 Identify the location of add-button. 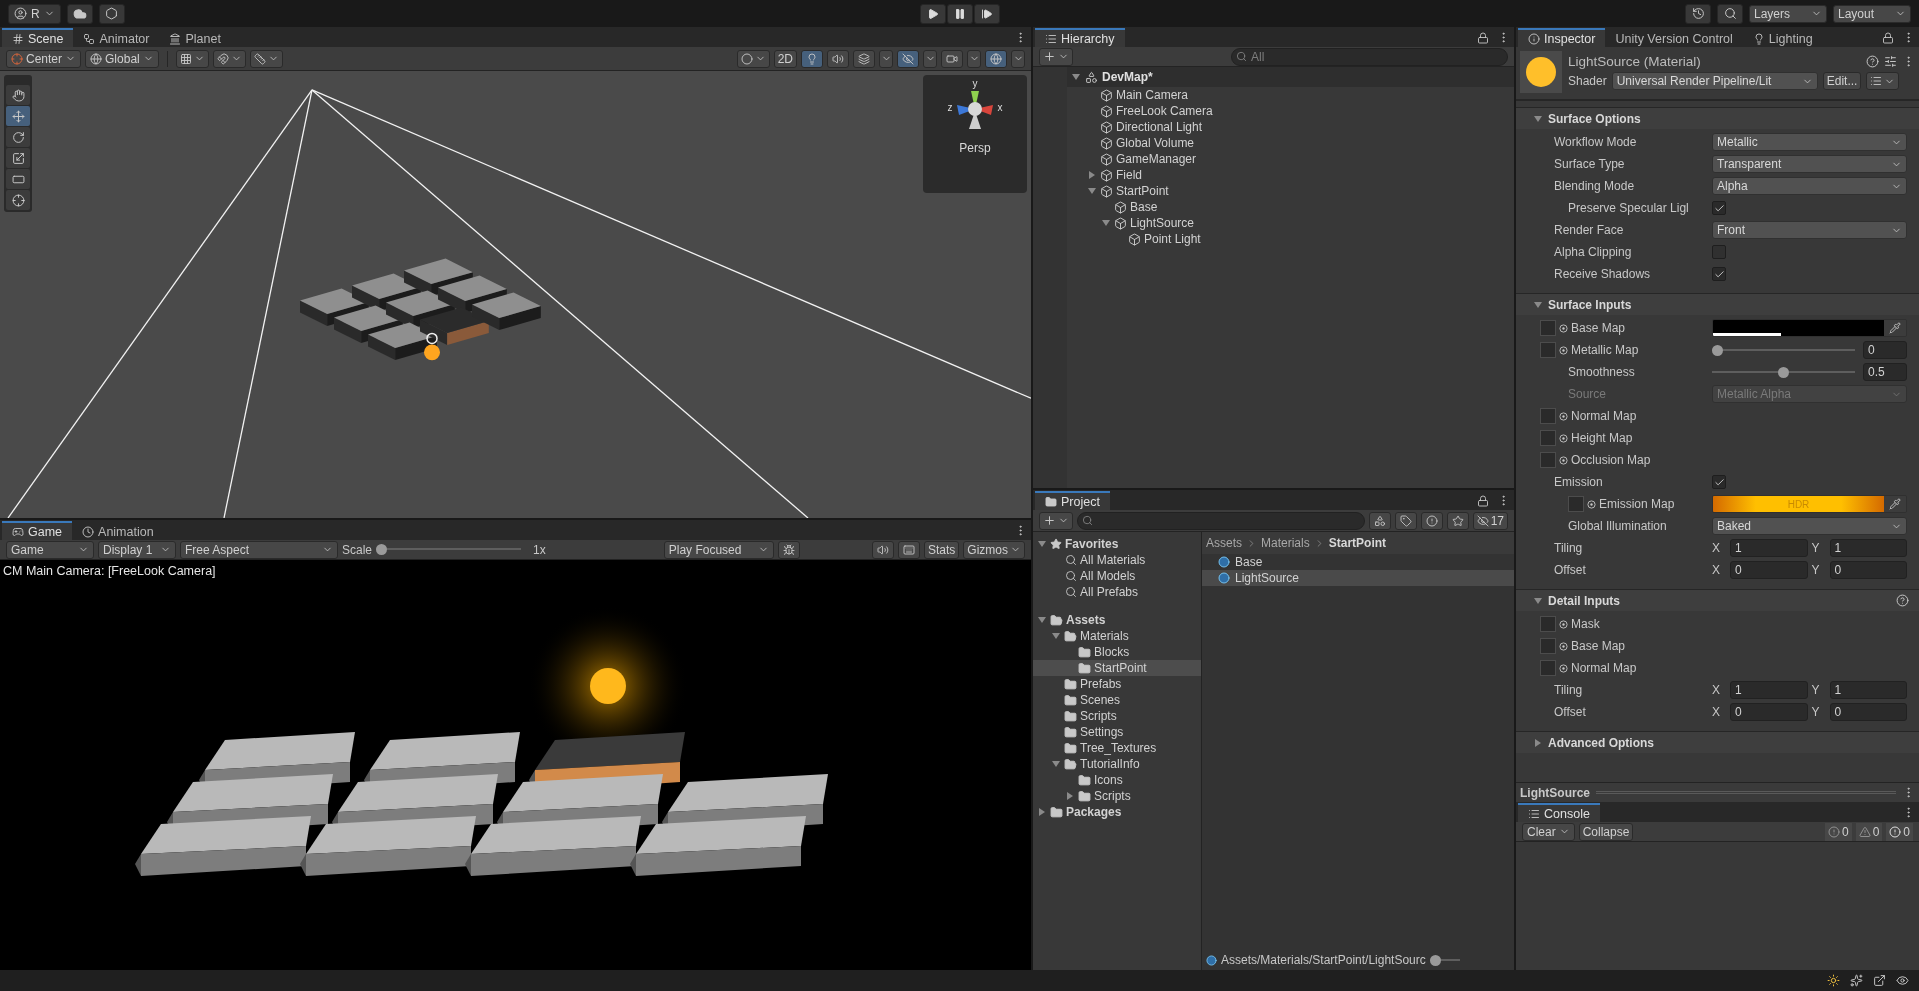
(1056, 520).